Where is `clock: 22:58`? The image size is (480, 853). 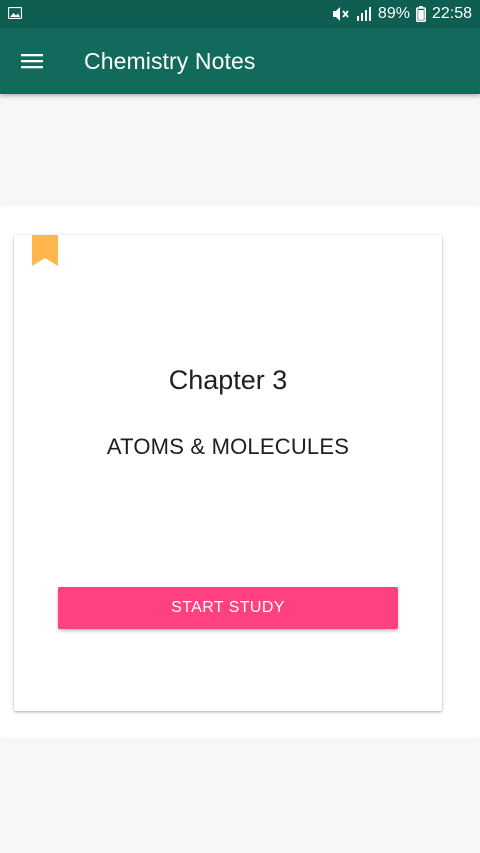
clock: 22:58 is located at coordinates (451, 13).